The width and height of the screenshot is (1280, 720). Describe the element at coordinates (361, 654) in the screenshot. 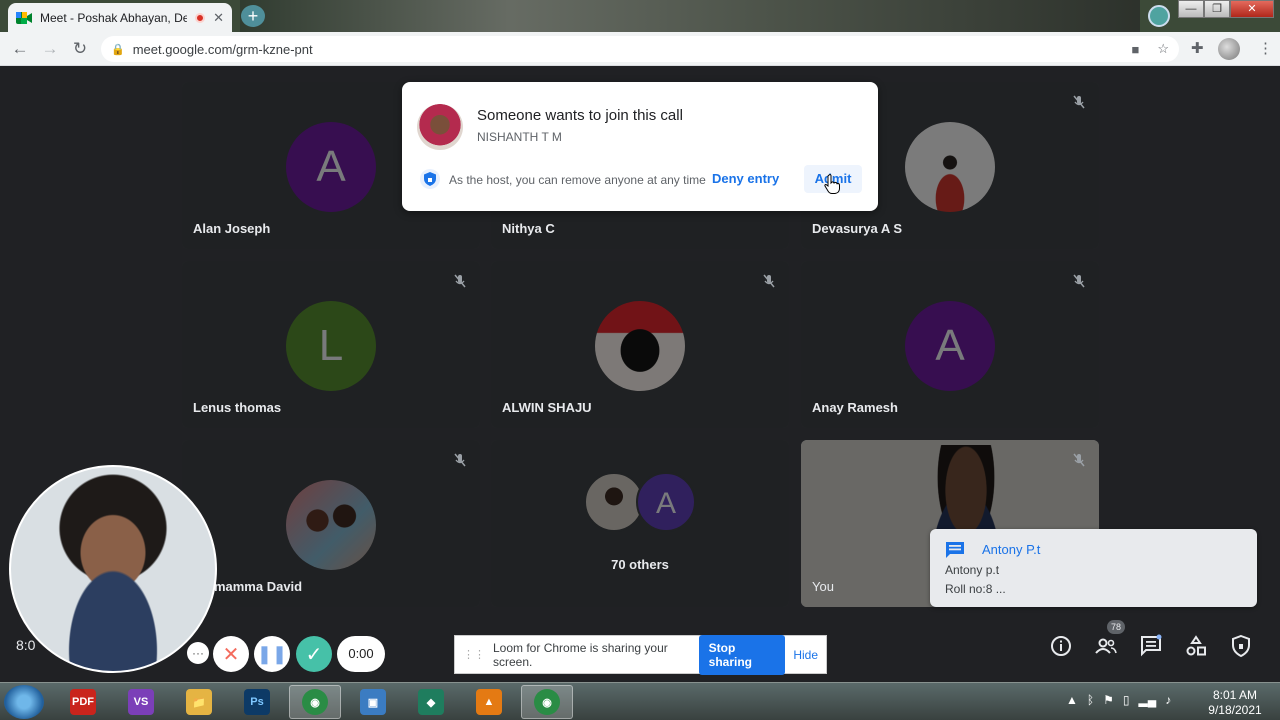

I see `loom-timer: 0:00` at that location.